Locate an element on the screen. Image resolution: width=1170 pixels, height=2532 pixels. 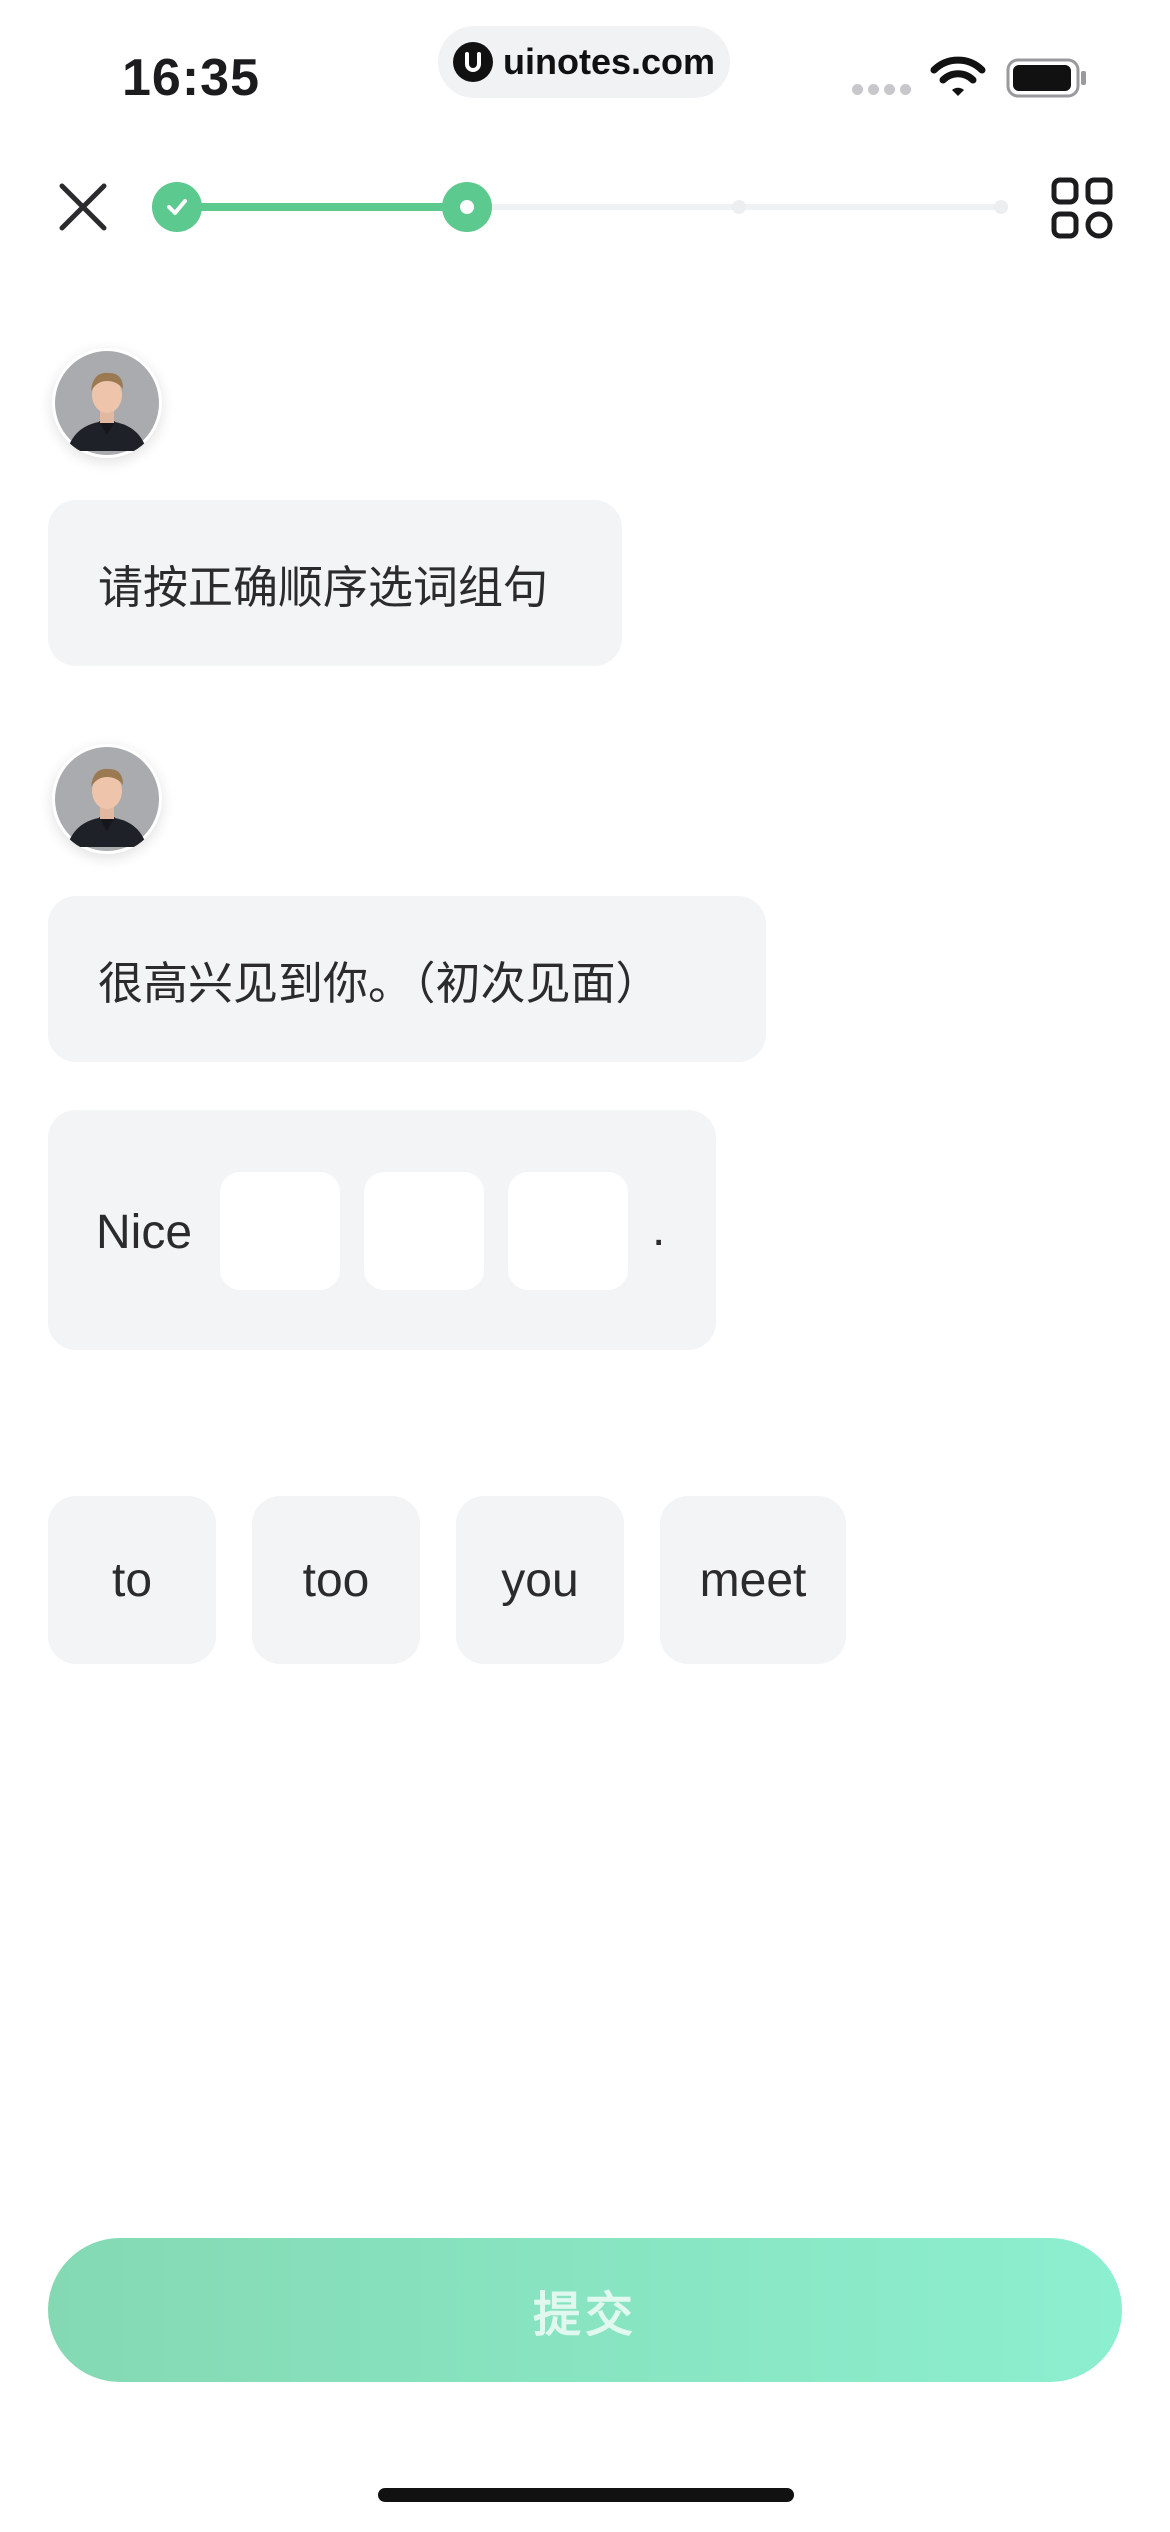
grid-menu-button is located at coordinates (1082, 208).